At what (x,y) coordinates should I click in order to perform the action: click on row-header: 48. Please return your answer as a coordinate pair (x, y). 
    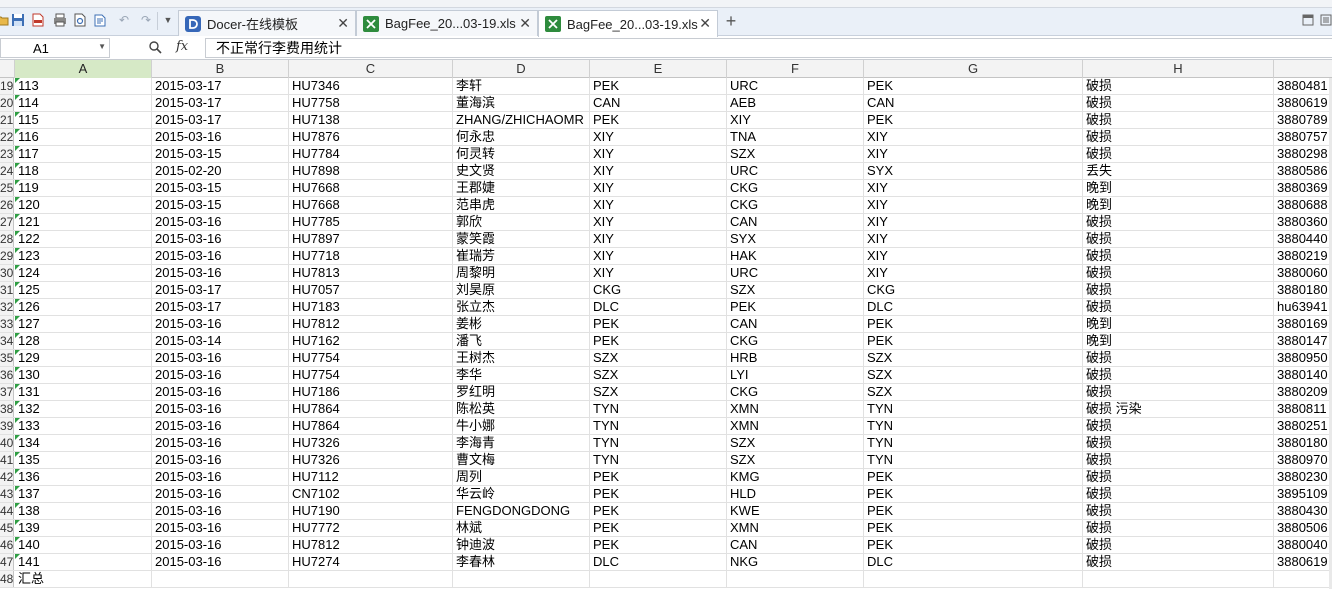
    Looking at the image, I should click on (7, 579).